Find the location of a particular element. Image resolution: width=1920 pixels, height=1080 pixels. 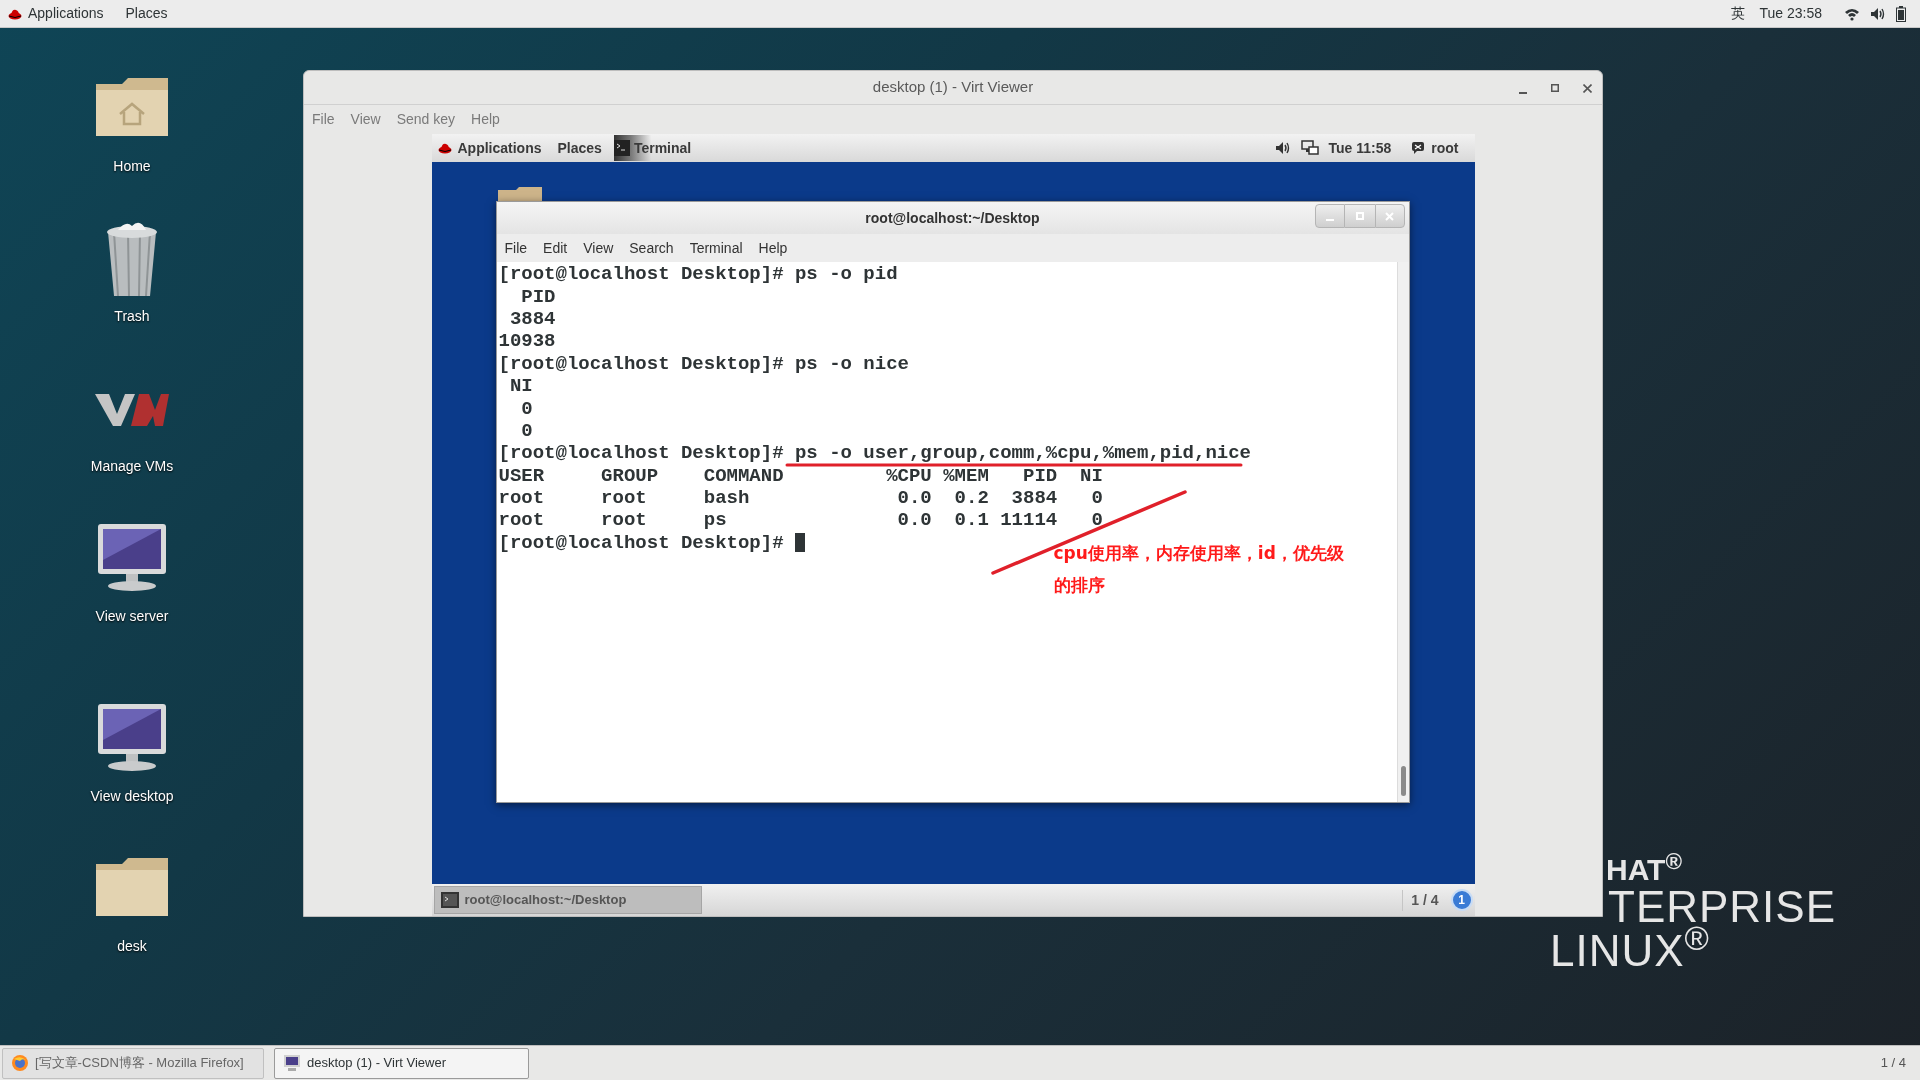

terminal-line: PID is located at coordinates (538, 296).